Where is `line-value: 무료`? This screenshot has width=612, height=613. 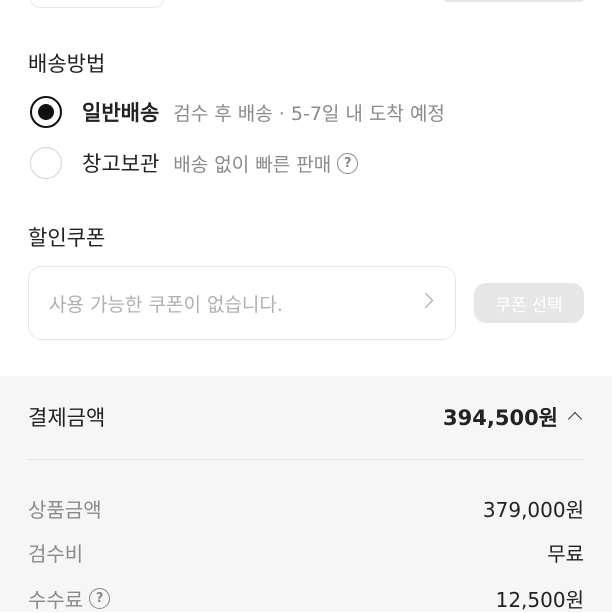 line-value: 무료 is located at coordinates (565, 554).